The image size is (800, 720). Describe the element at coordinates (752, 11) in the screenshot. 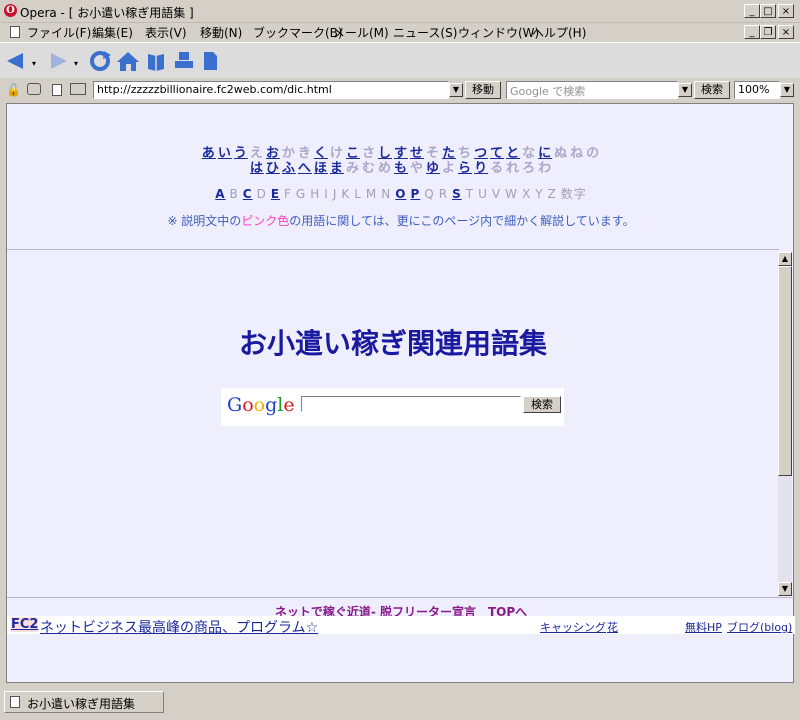

I see `minimize-button: _` at that location.